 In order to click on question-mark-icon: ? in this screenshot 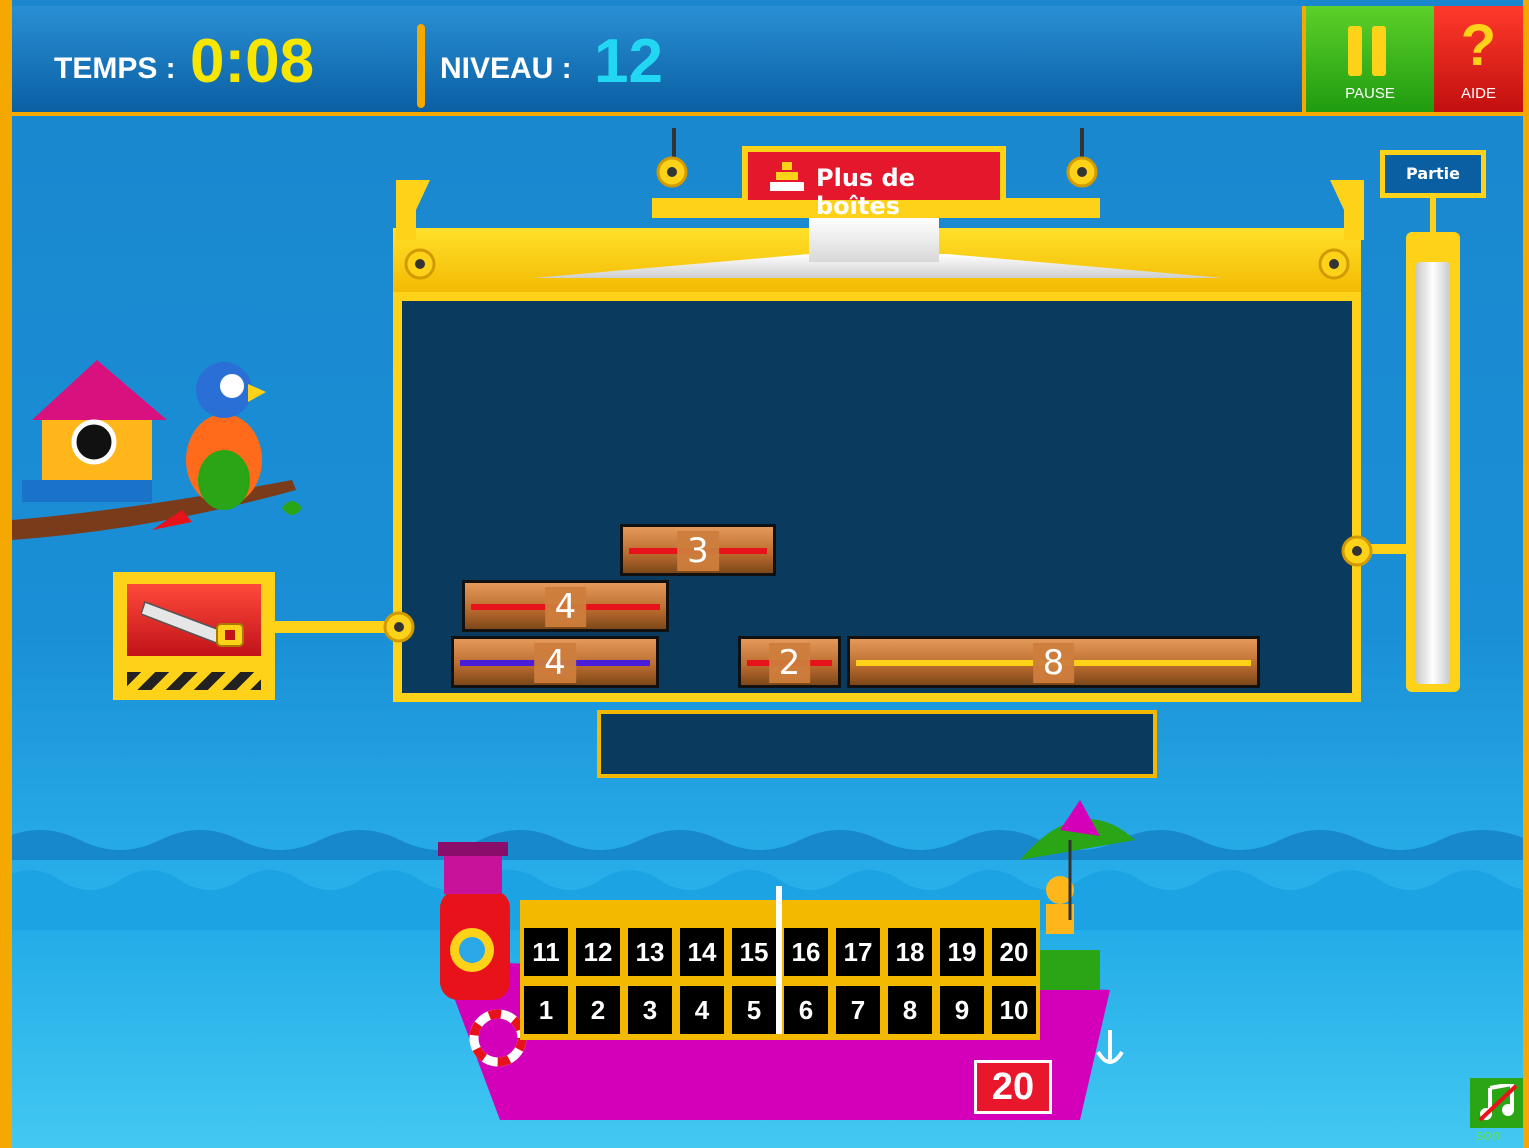, I will do `click(1478, 45)`.